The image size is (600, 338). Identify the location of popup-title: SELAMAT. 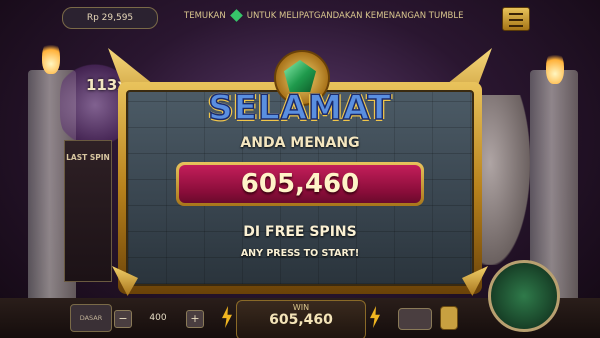
(300, 108).